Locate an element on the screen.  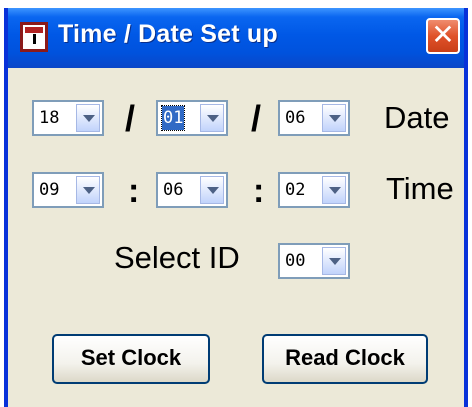
day-value: 18 is located at coordinates (49, 118).